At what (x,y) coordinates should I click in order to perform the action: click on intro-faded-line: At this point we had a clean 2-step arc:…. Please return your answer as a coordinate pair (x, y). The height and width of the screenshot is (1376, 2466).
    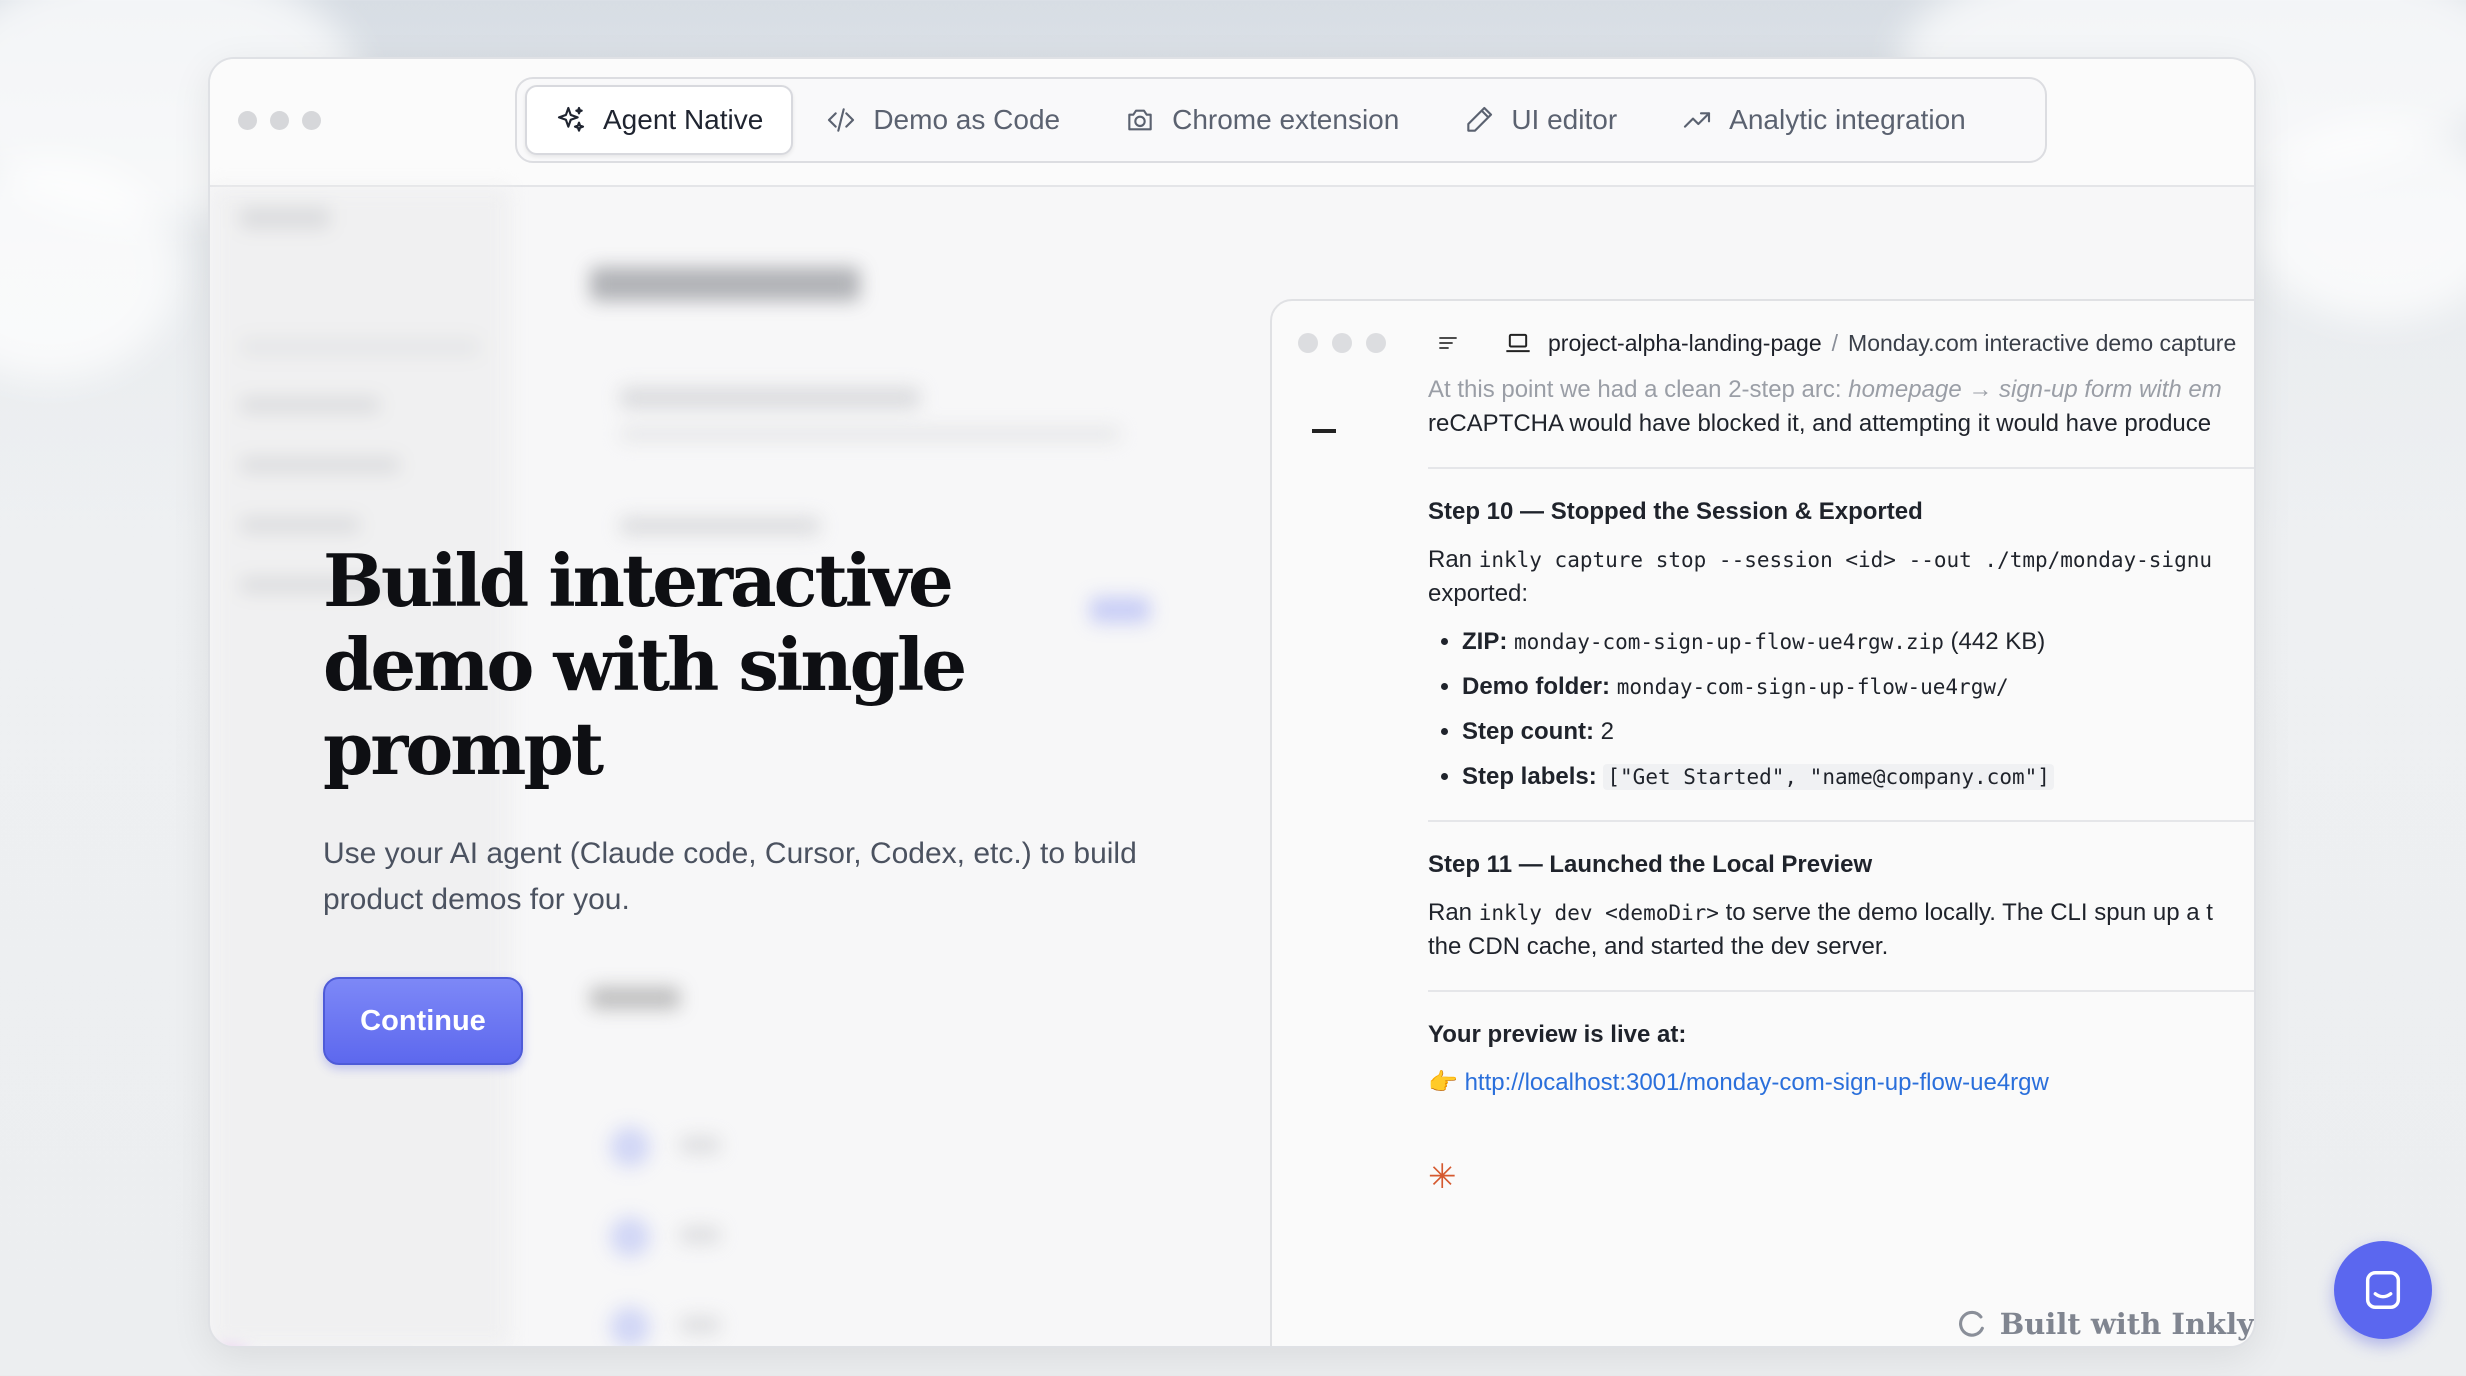
    Looking at the image, I should click on (1841, 390).